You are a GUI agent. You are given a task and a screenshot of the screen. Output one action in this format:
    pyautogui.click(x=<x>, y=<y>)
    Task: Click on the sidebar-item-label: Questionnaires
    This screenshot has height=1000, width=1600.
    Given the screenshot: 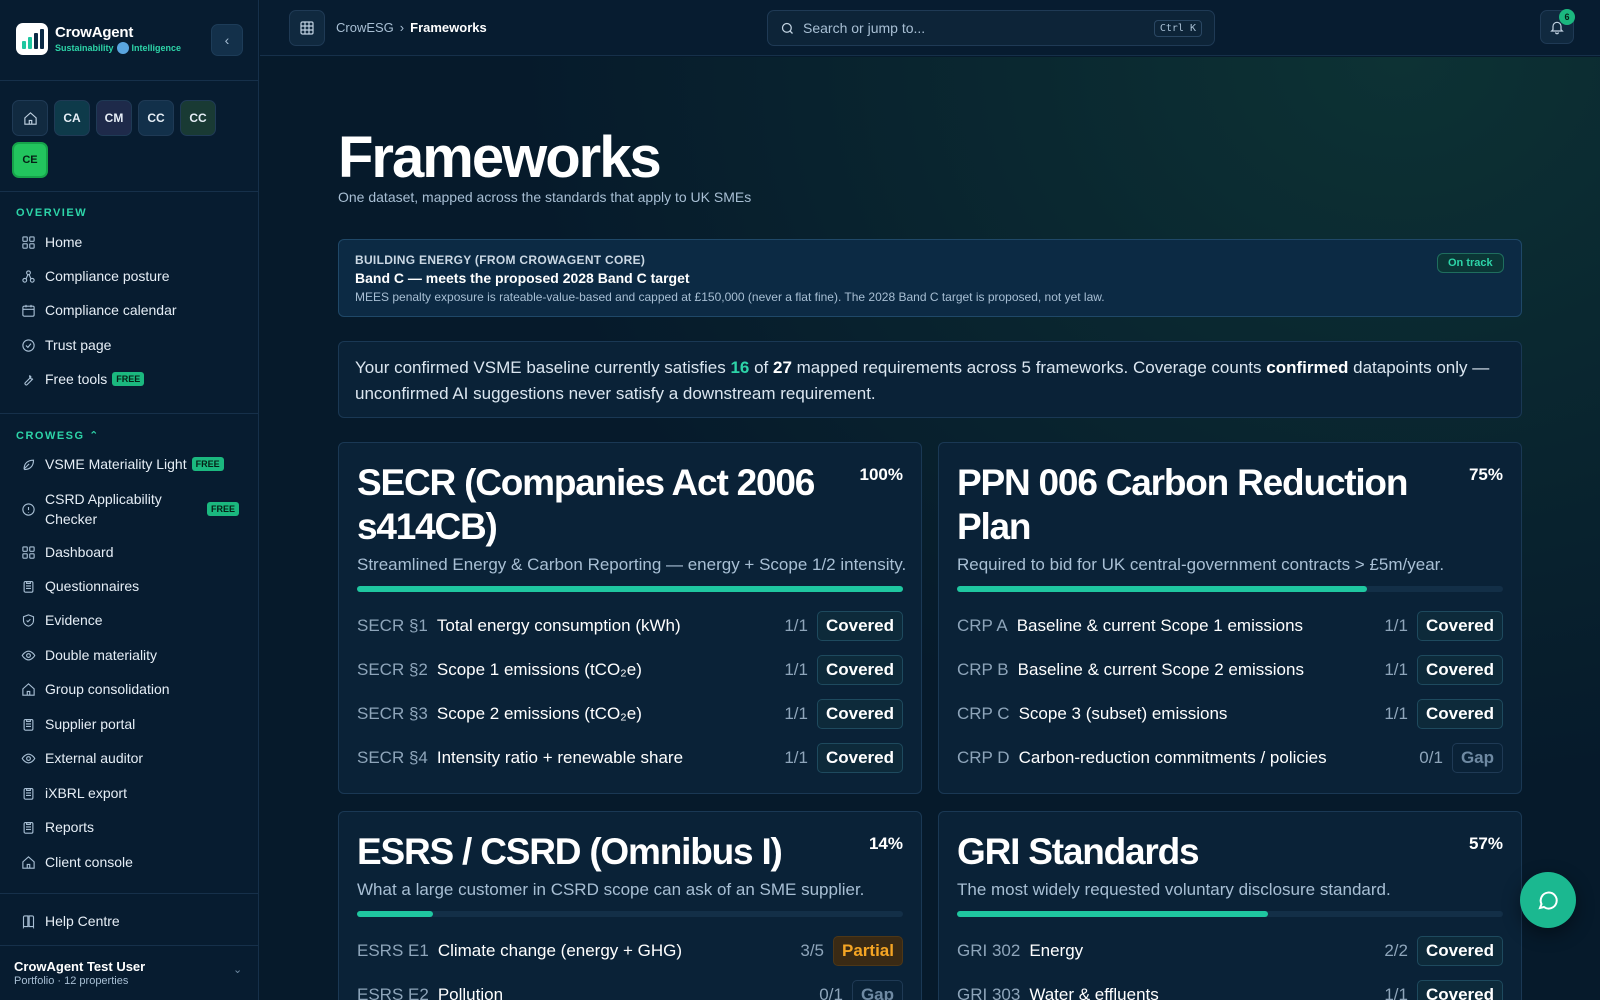 What is the action you would take?
    pyautogui.click(x=92, y=586)
    